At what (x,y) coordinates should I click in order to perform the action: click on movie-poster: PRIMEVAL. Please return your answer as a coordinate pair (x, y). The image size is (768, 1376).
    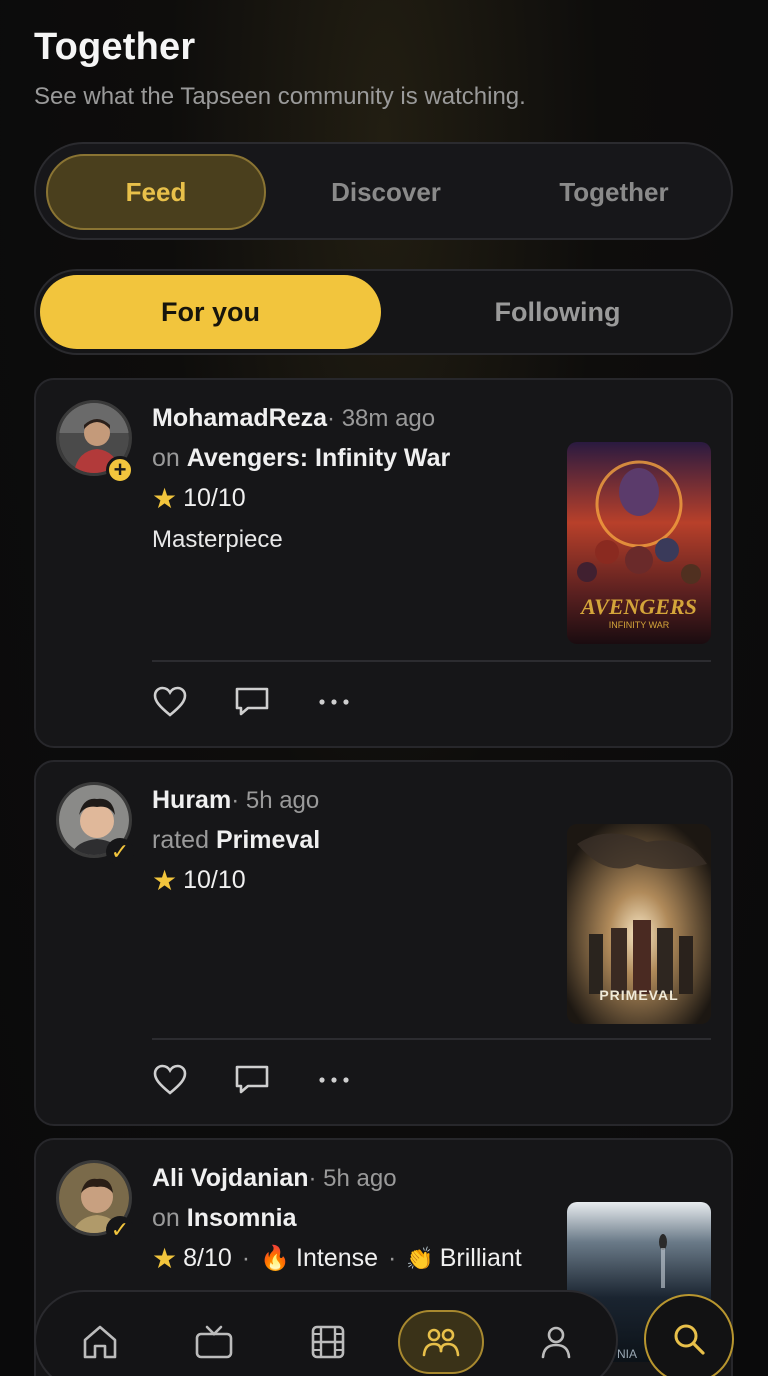
    Looking at the image, I should click on (639, 924).